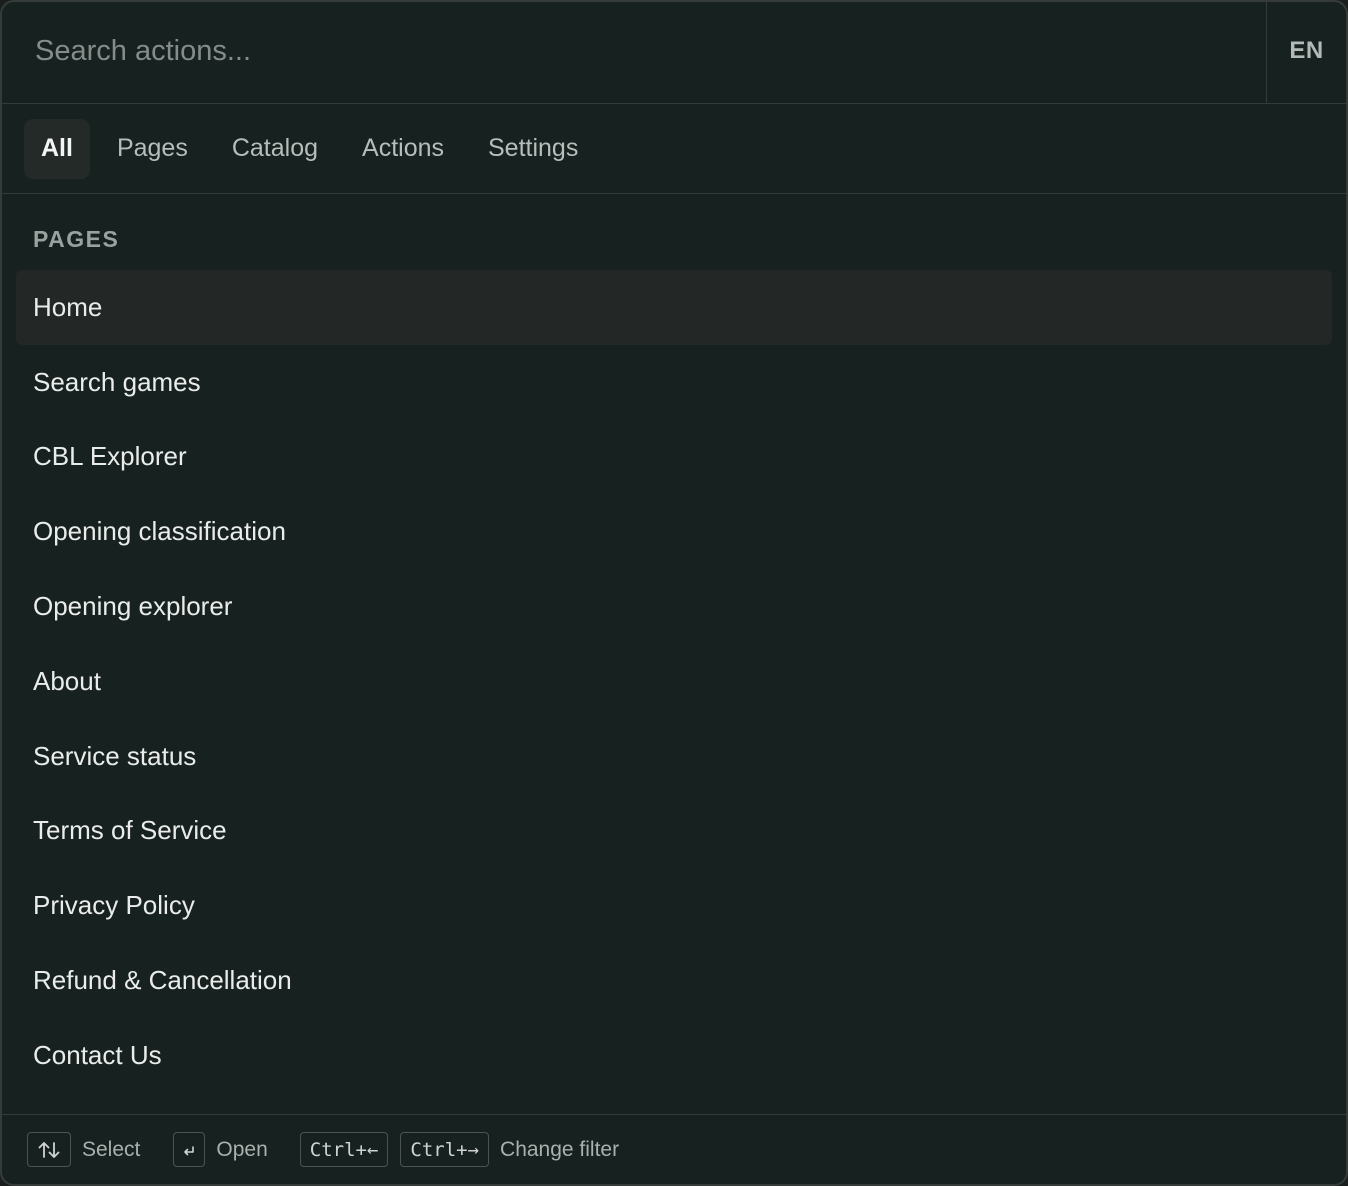  Describe the element at coordinates (674, 980) in the screenshot. I see `list-item-refund-cancellation: Refund & Cancellation` at that location.